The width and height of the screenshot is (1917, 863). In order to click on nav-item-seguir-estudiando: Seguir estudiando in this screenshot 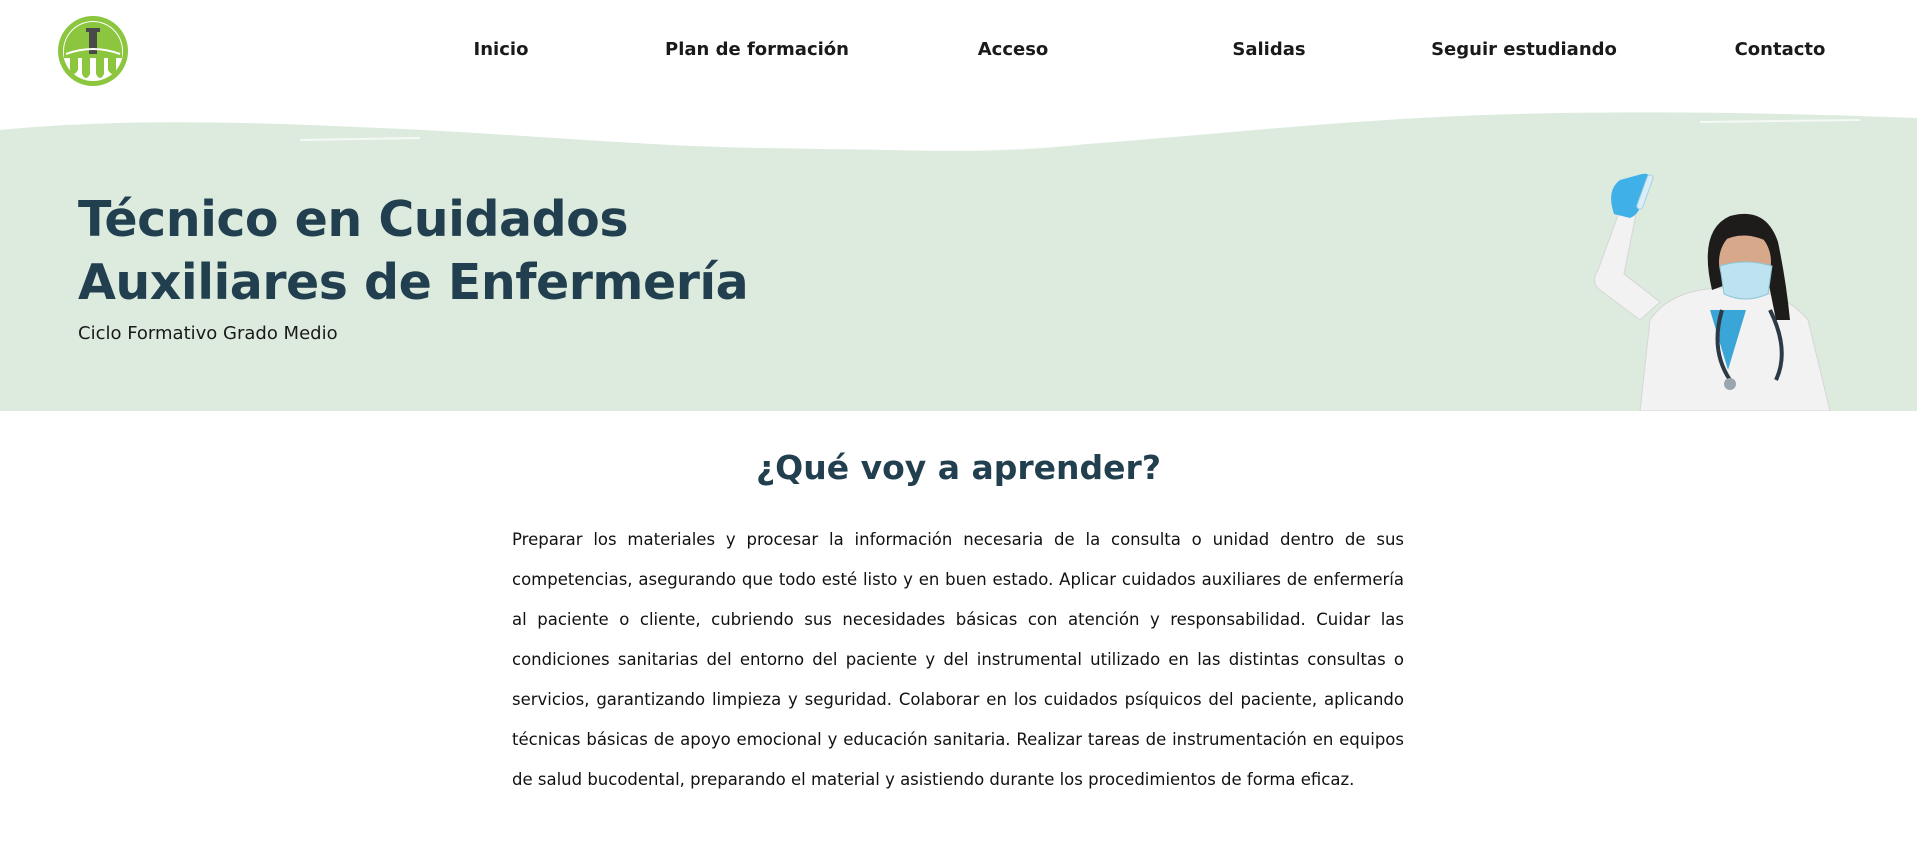, I will do `click(1524, 50)`.